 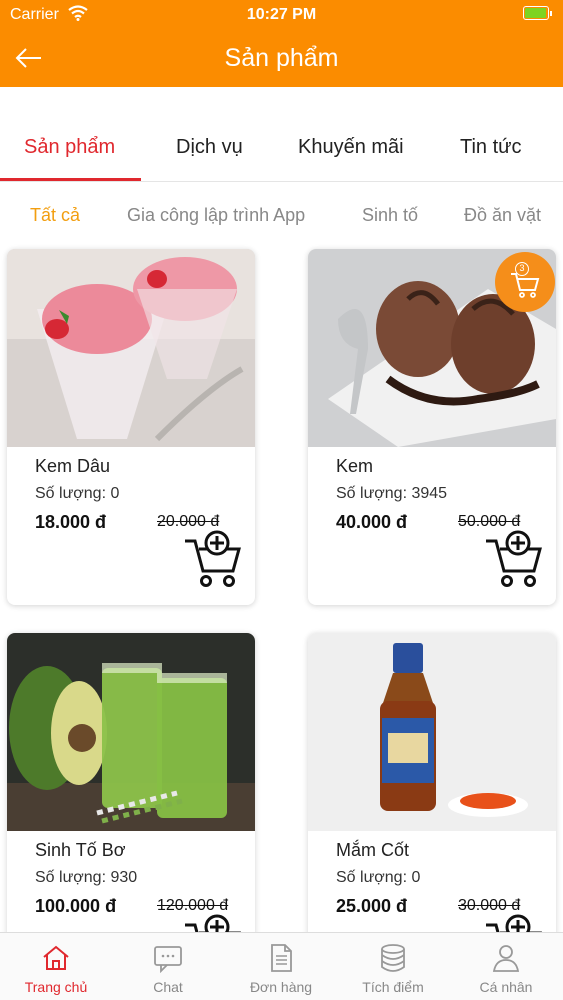 I want to click on nav-trang-chu: Trang chủ, so click(x=56, y=966).